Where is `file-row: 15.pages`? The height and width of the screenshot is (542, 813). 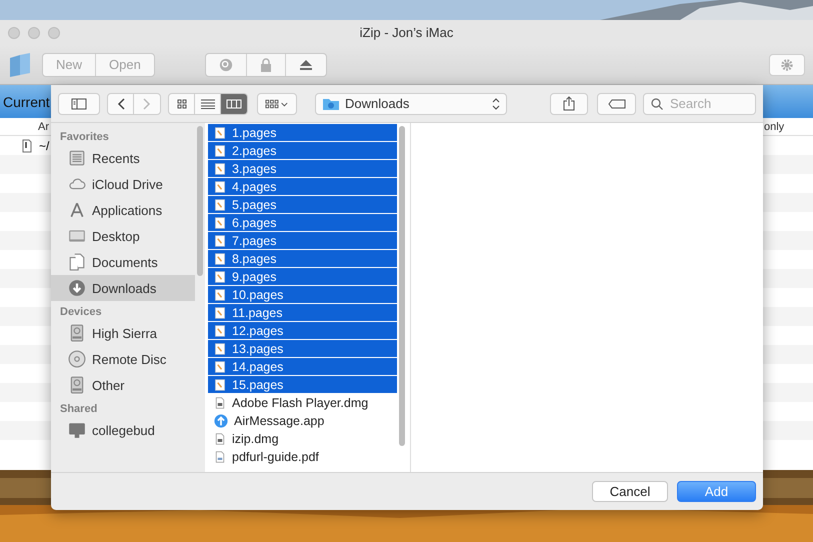
file-row: 15.pages is located at coordinates (302, 385).